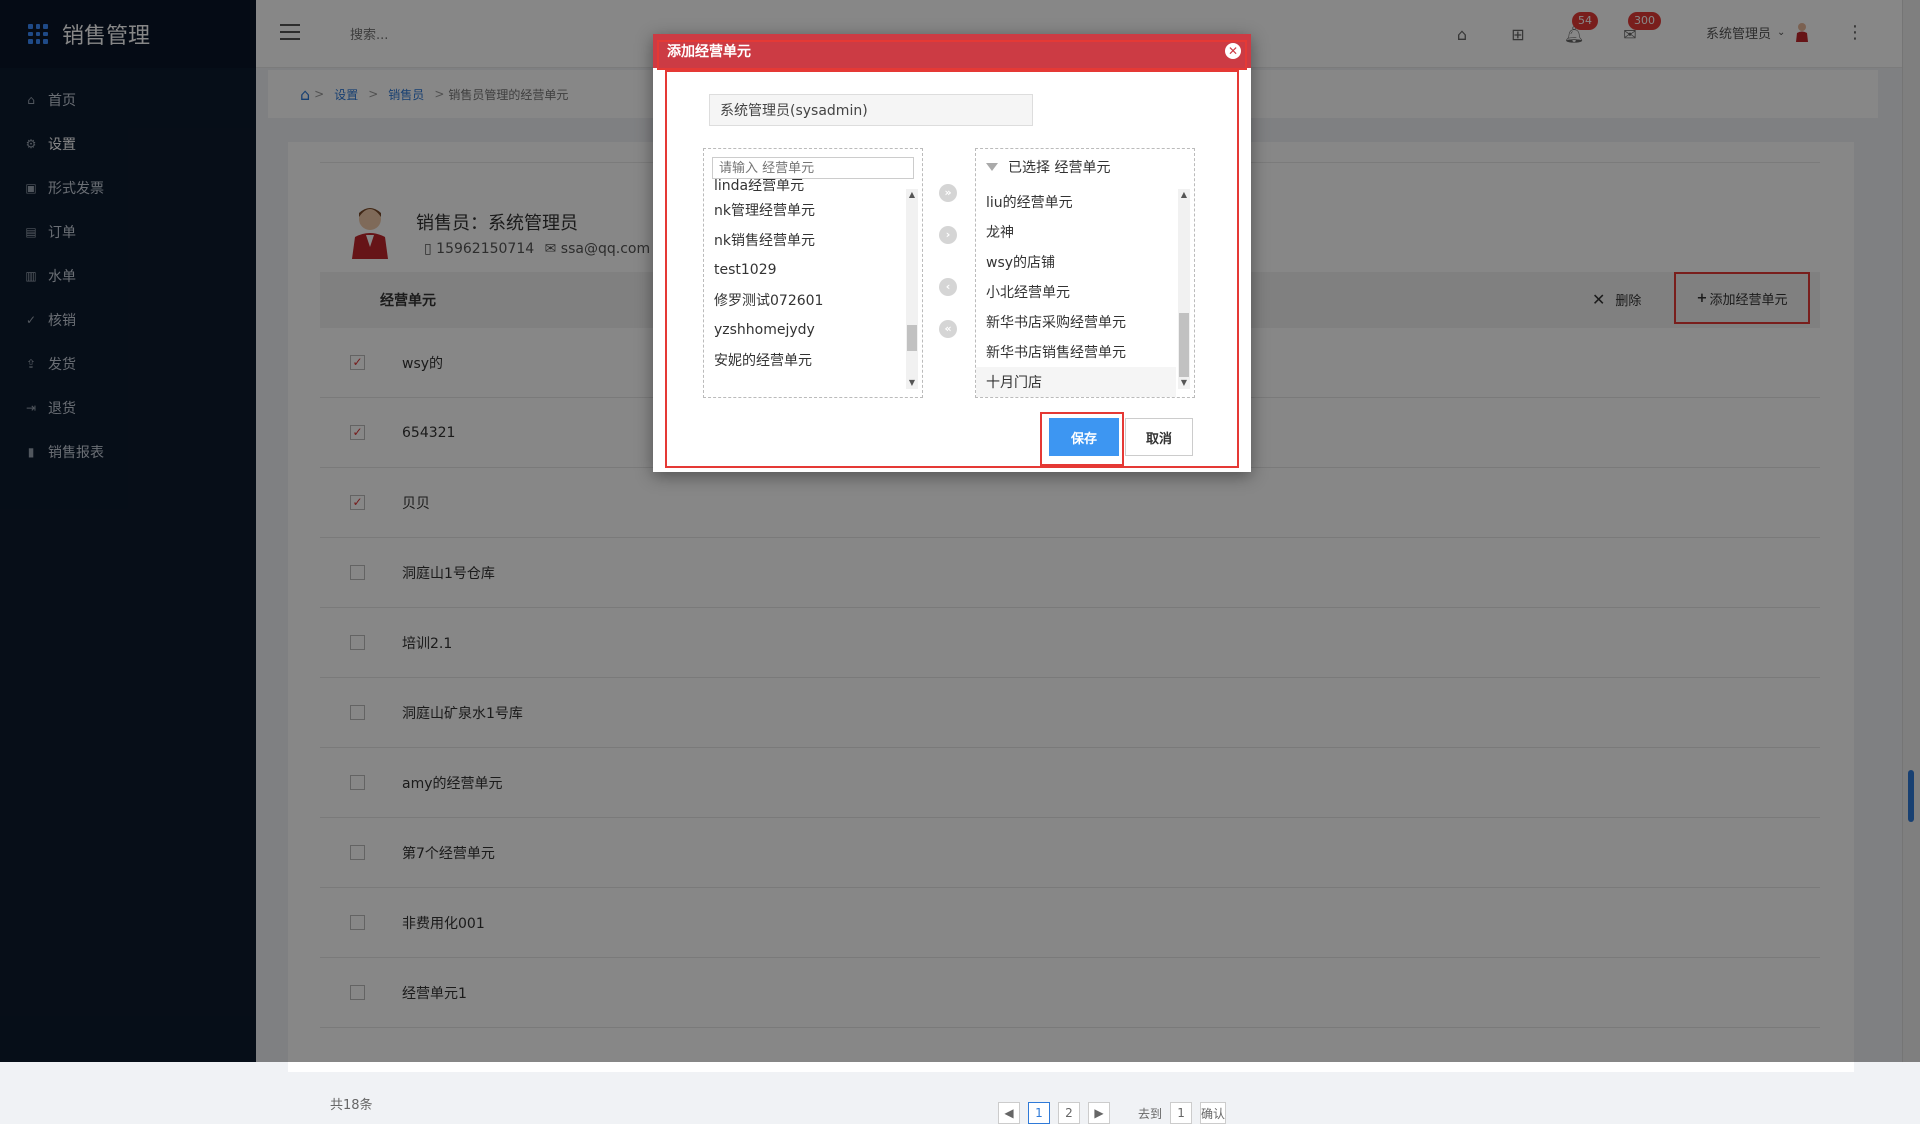  What do you see at coordinates (804, 270) in the screenshot?
I see `list-item: test1029` at bounding box center [804, 270].